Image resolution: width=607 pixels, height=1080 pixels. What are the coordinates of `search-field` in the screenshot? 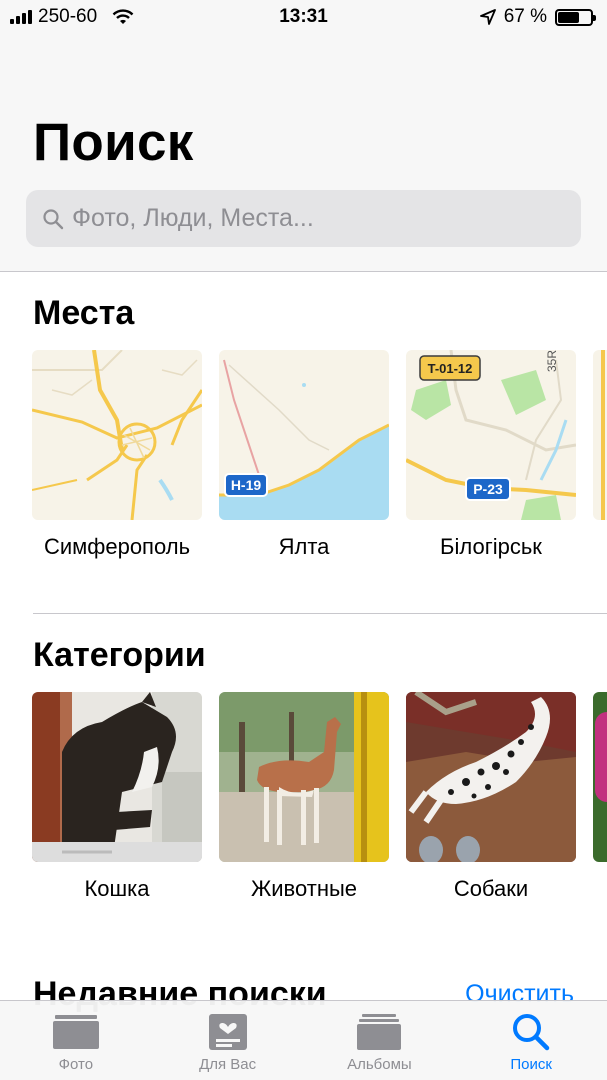 It's located at (303, 218).